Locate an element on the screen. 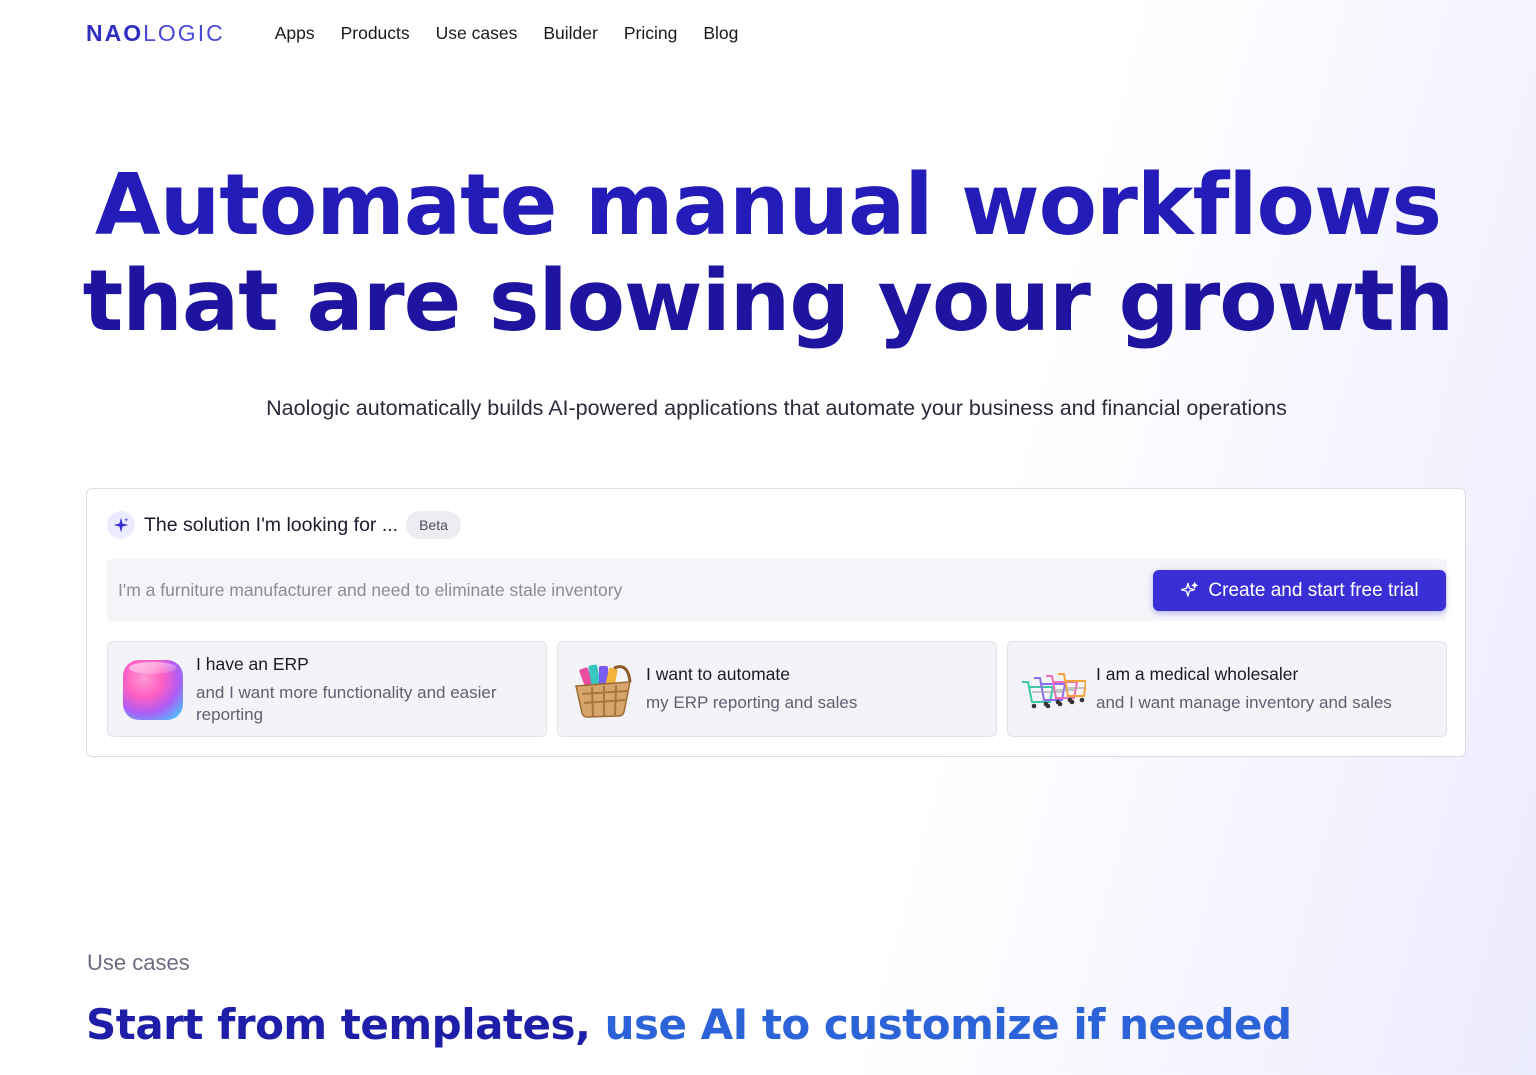 Image resolution: width=1536 pixels, height=1075 pixels. create-start-trial-button: Create and start free trial is located at coordinates (1299, 590).